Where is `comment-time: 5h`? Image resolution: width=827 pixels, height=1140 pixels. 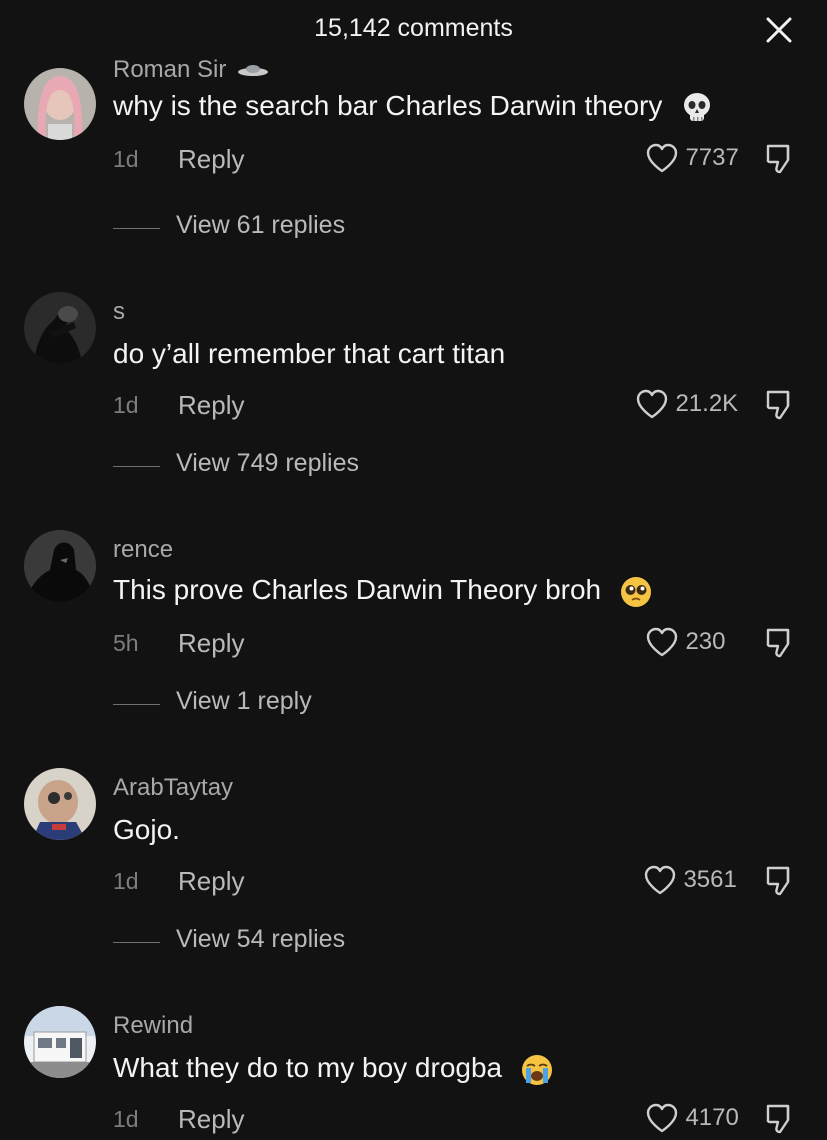
comment-time: 5h is located at coordinates (126, 643).